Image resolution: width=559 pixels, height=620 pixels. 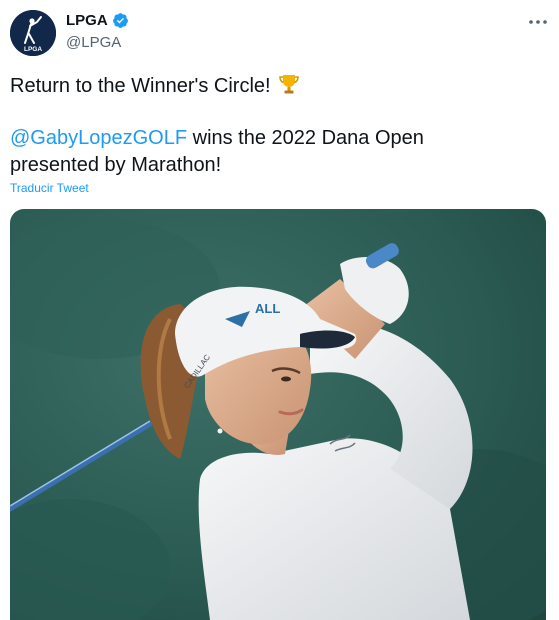 I want to click on tweet-text-line-3: presented by Marathon!, so click(x=116, y=165).